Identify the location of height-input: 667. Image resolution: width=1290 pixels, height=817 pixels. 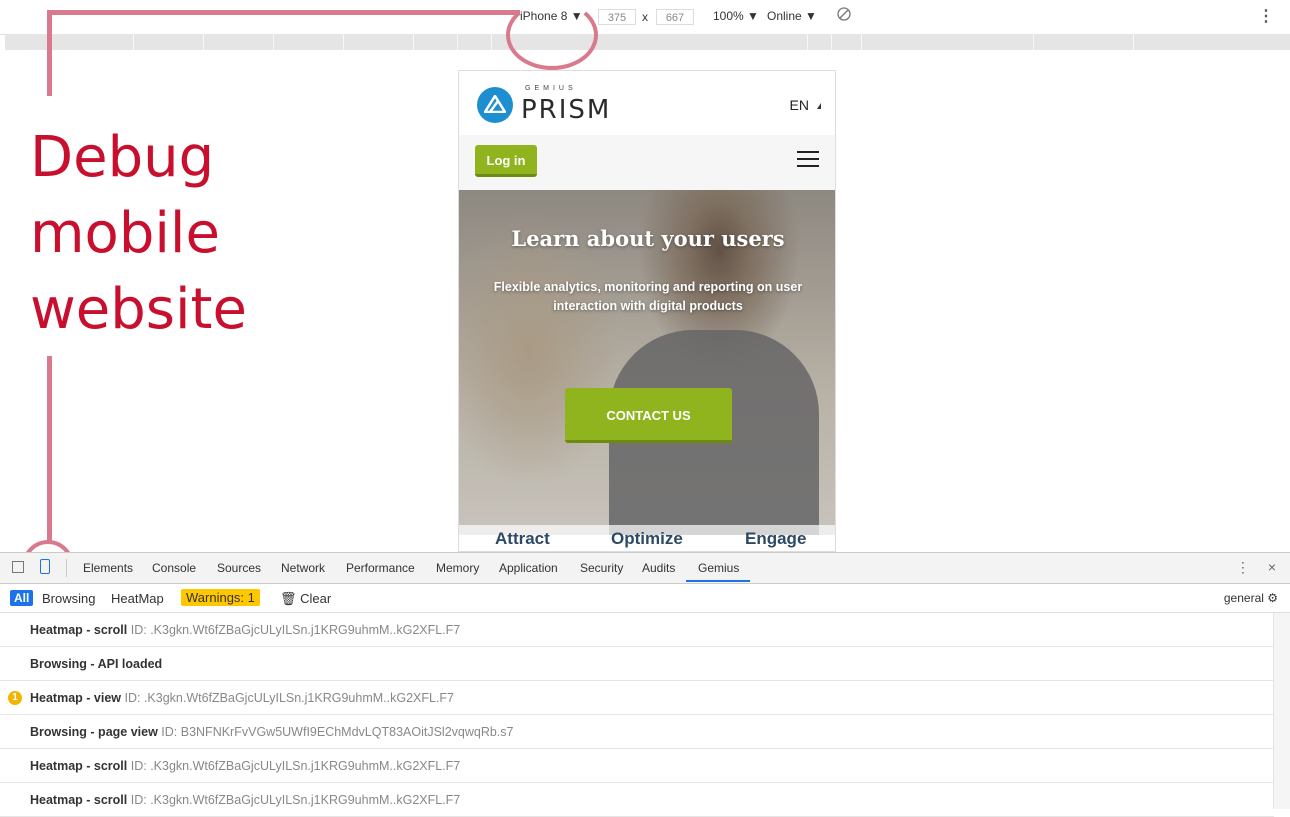
(675, 17).